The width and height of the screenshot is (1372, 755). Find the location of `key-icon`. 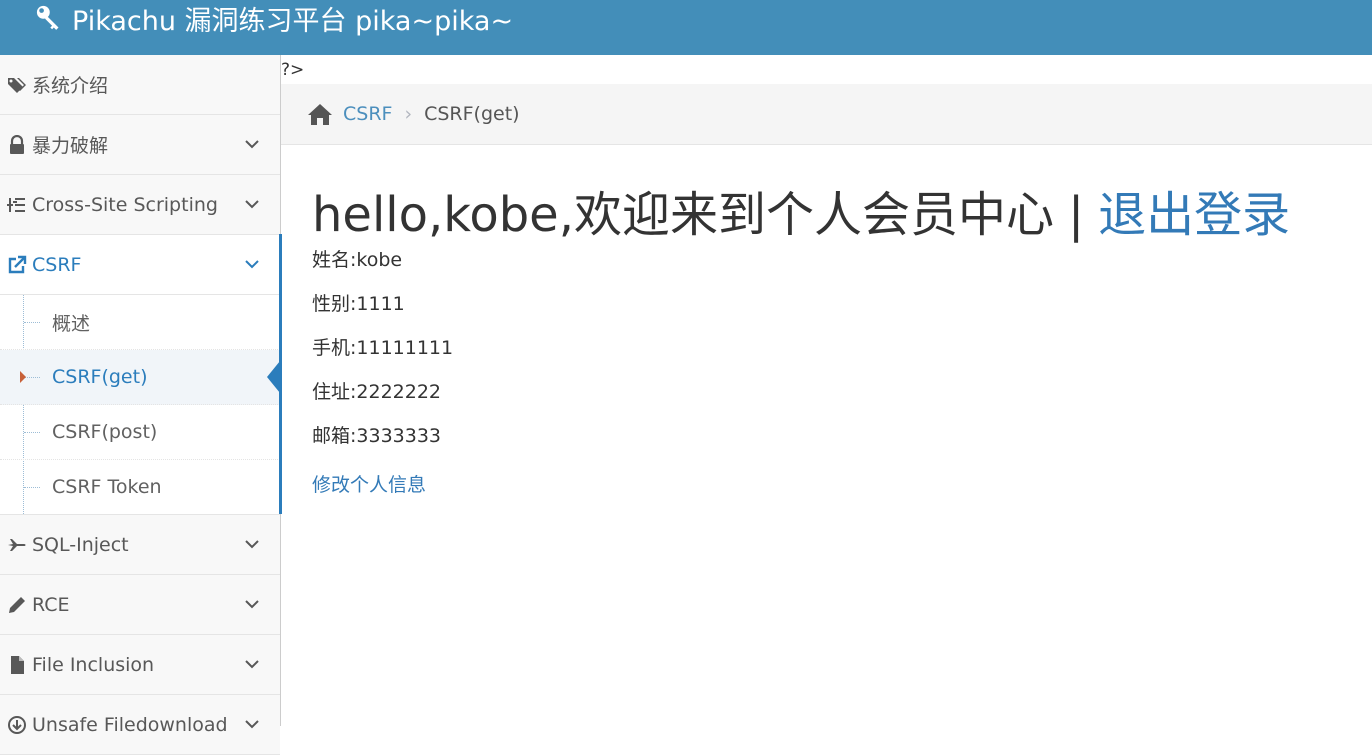

key-icon is located at coordinates (53, 19).